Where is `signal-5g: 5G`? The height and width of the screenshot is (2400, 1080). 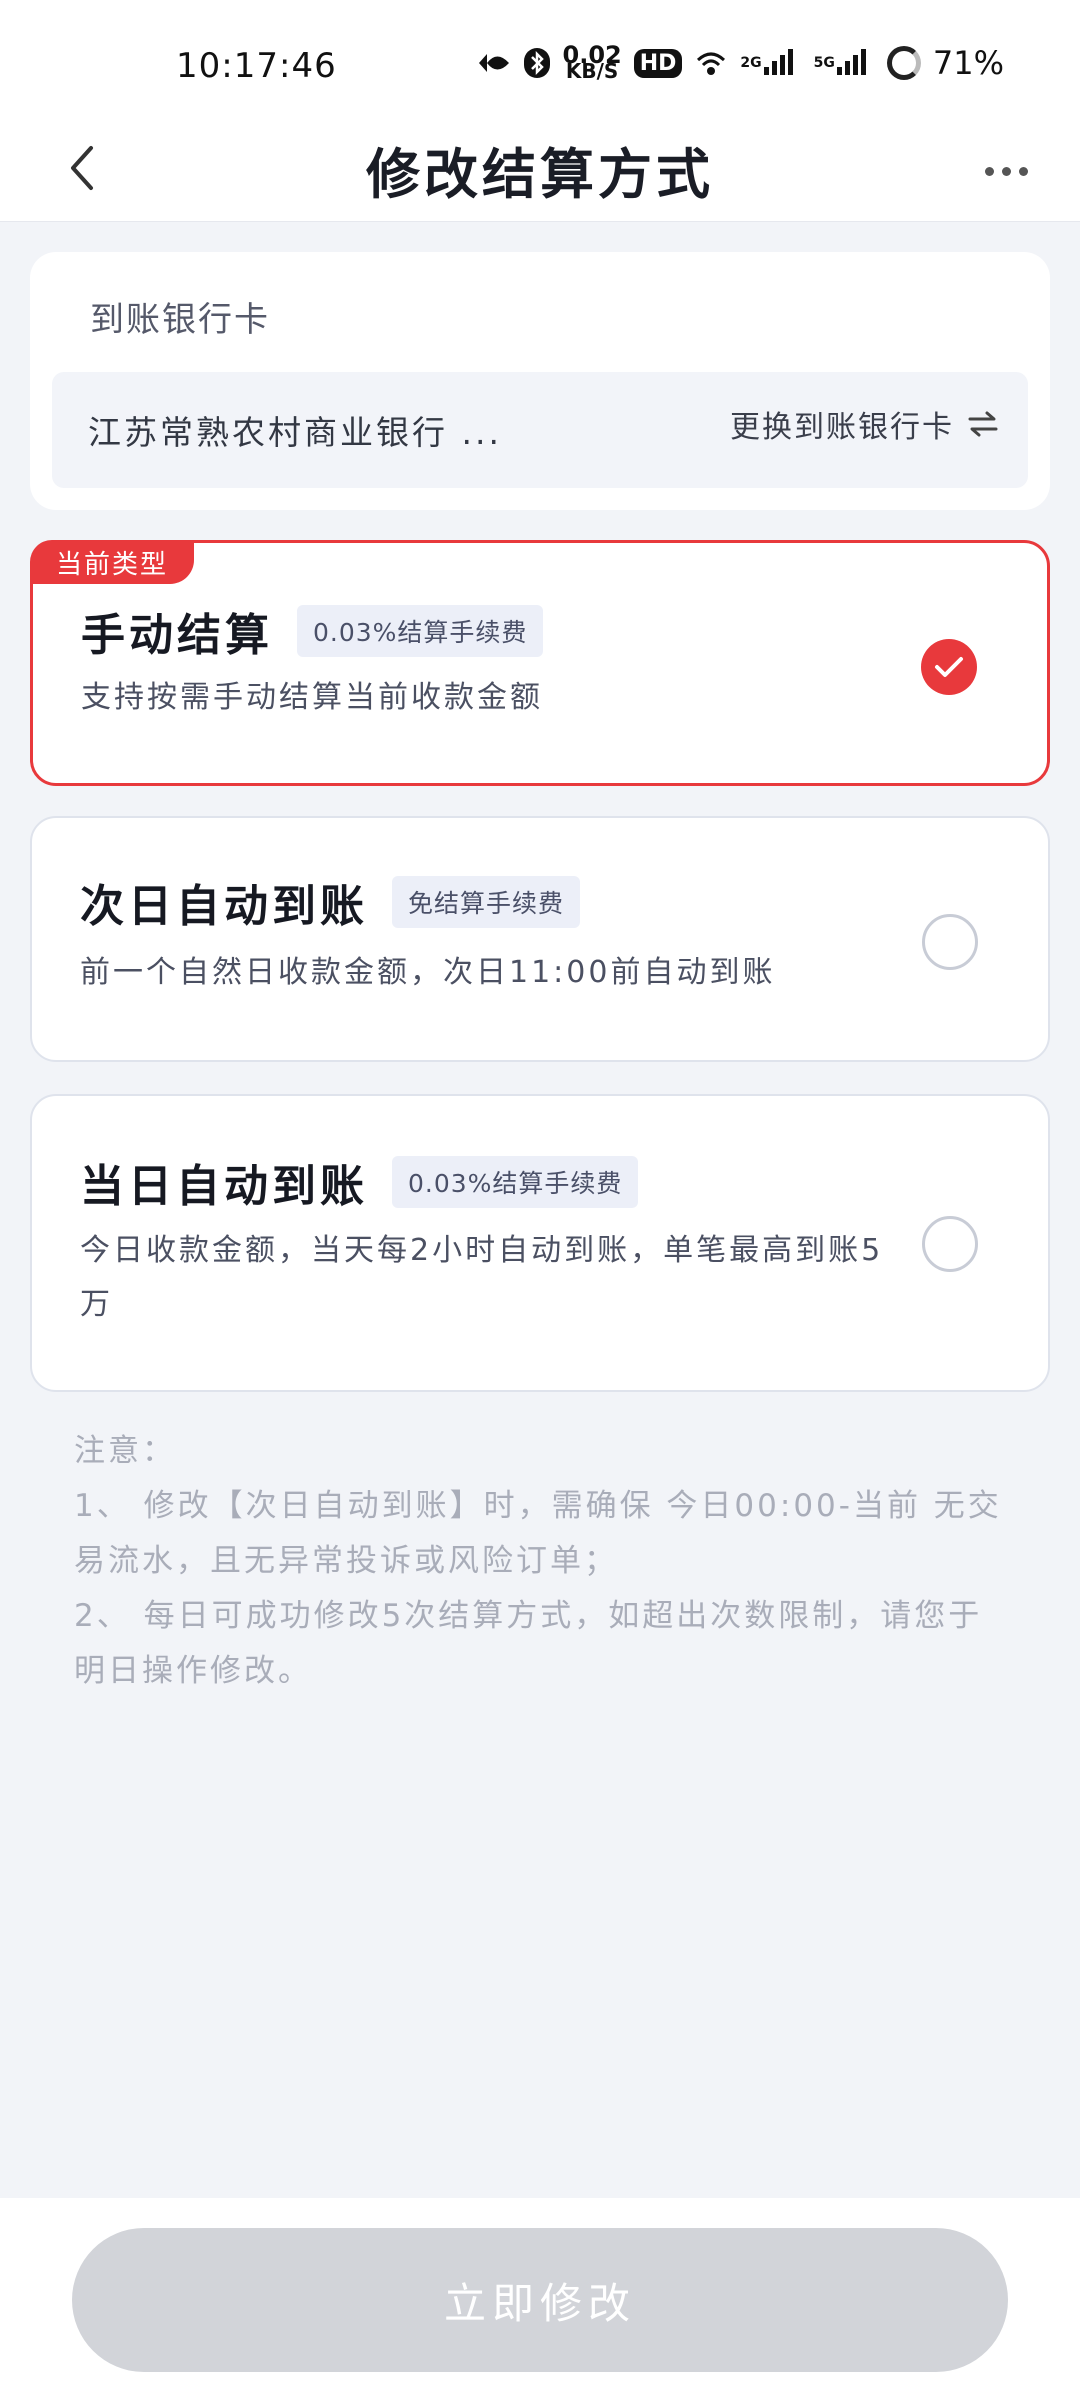
signal-5g: 5G is located at coordinates (844, 63).